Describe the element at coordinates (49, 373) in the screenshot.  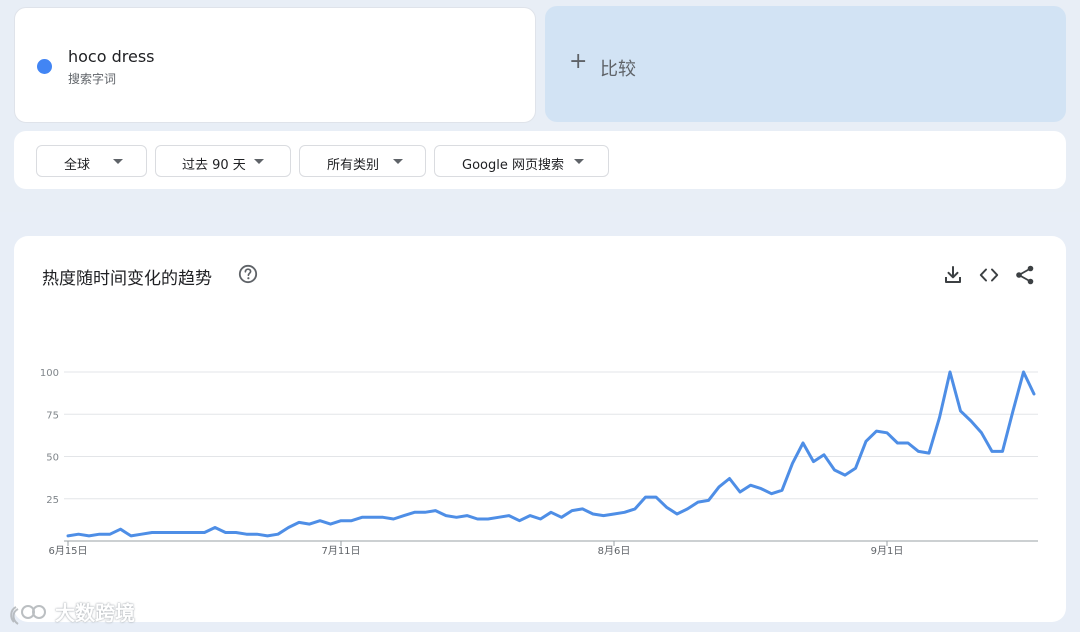
I see `y-tick-label: 100` at that location.